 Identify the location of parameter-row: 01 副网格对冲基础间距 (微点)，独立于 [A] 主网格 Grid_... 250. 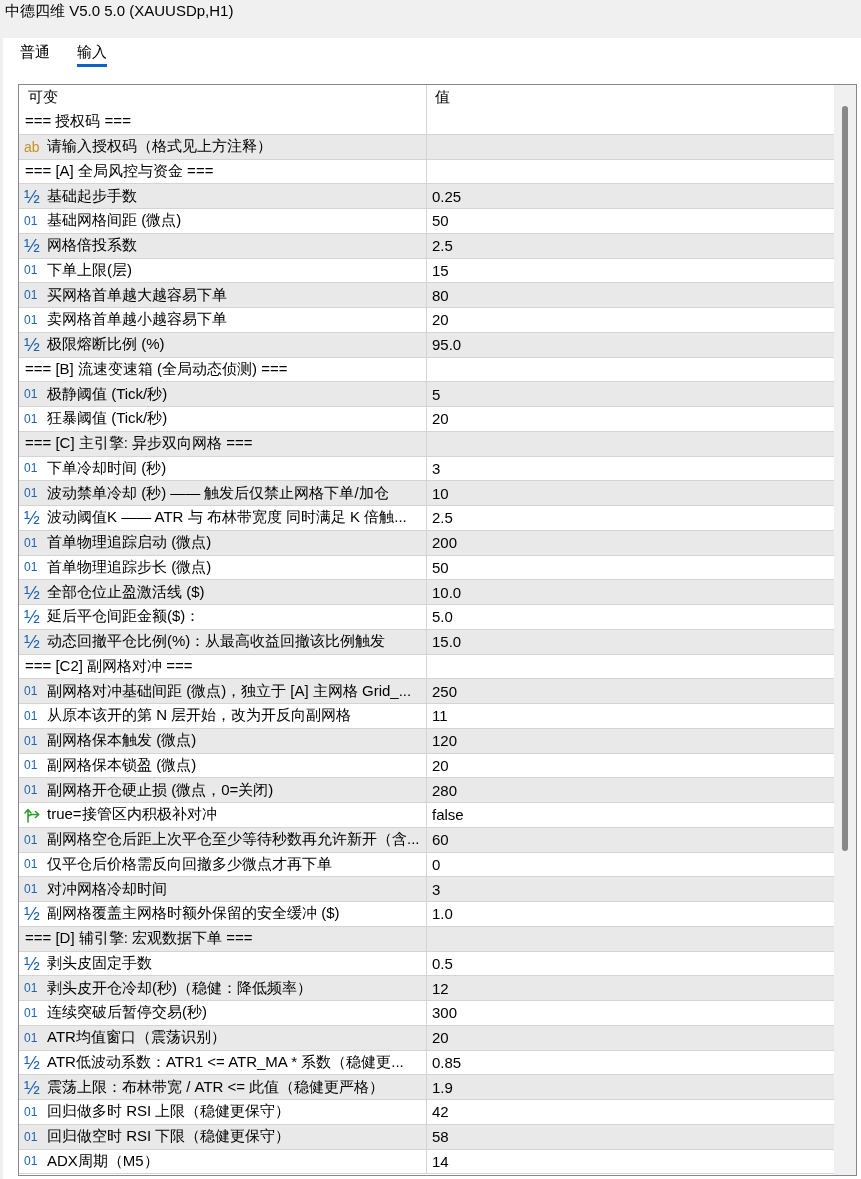
(426, 691).